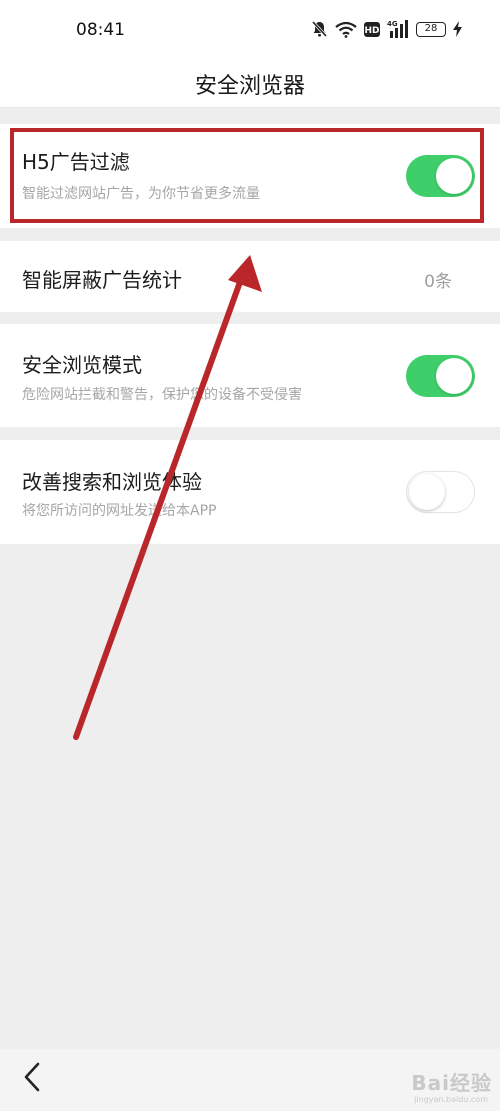 Image resolution: width=500 pixels, height=1111 pixels. Describe the element at coordinates (250, 30) in the screenshot. I see `status-bar: 08:41 HD 4G 28` at that location.